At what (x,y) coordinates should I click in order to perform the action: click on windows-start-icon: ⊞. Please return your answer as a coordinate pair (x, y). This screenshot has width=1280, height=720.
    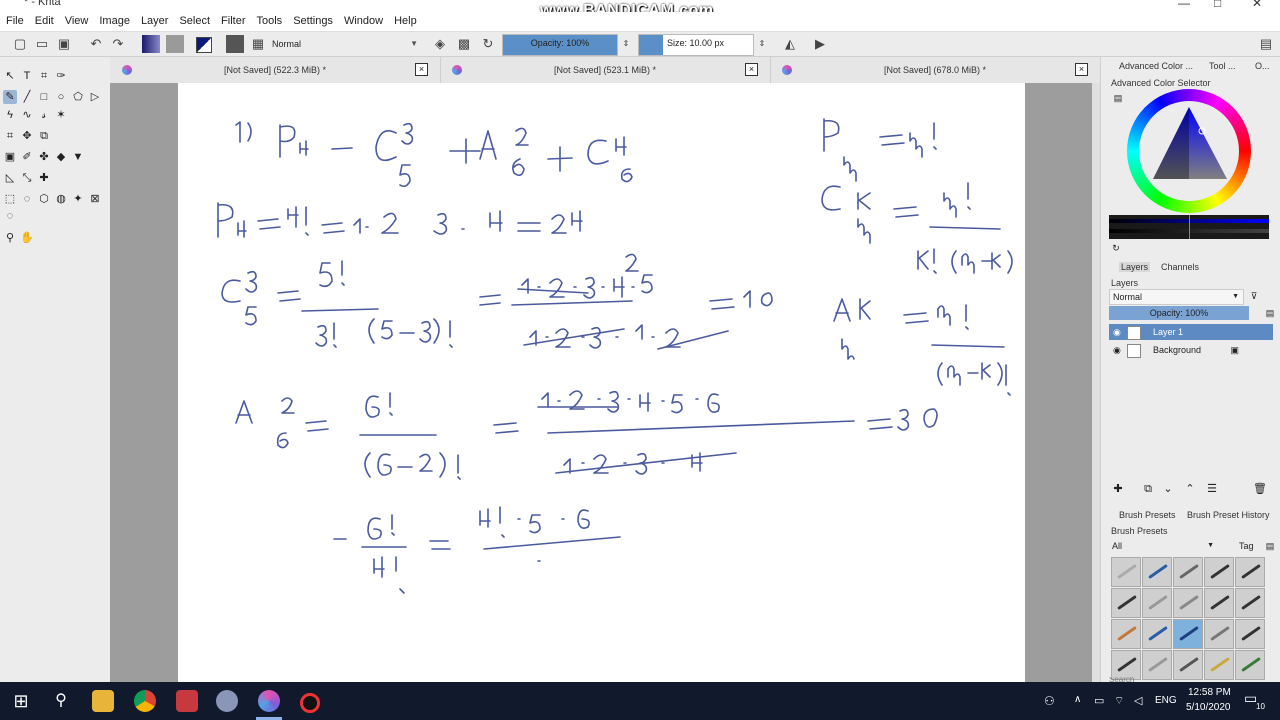
    Looking at the image, I should click on (21, 701).